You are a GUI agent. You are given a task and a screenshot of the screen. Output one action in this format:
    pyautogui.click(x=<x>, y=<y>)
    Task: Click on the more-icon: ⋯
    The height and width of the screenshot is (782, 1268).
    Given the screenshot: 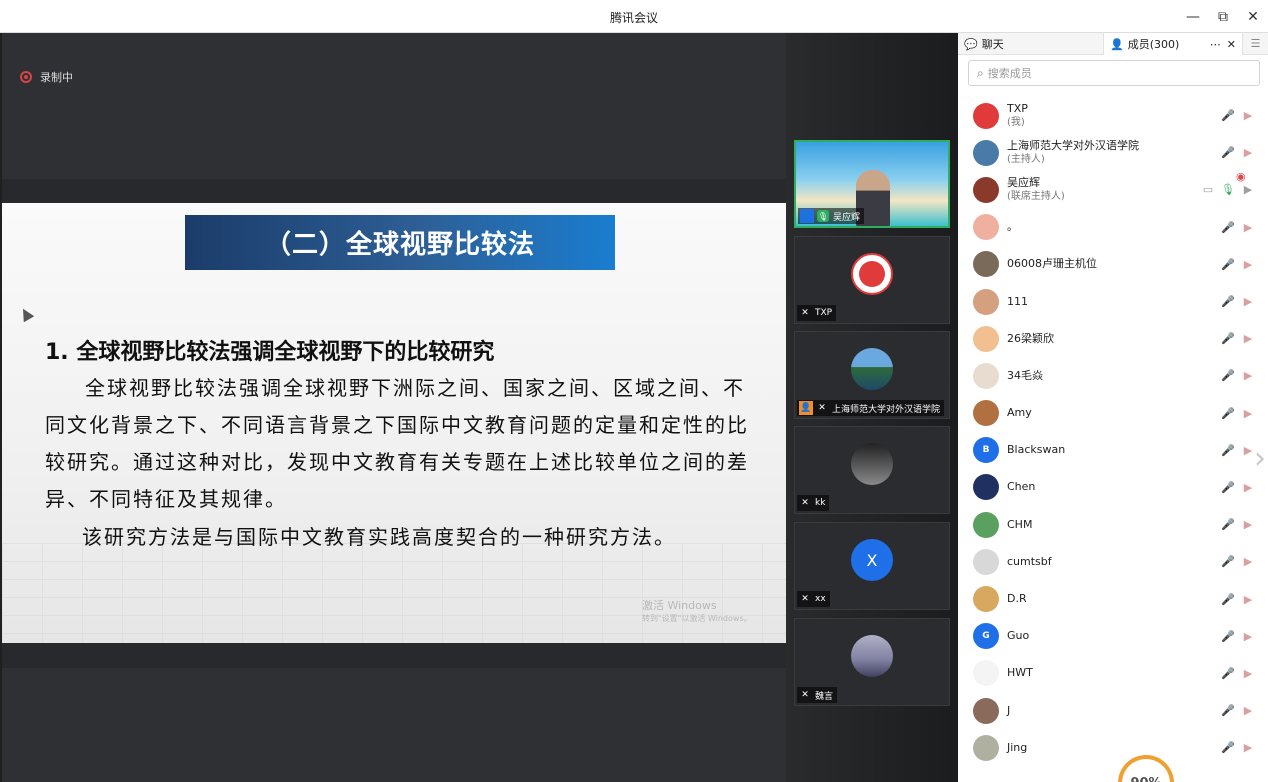 What is the action you would take?
    pyautogui.click(x=1215, y=44)
    